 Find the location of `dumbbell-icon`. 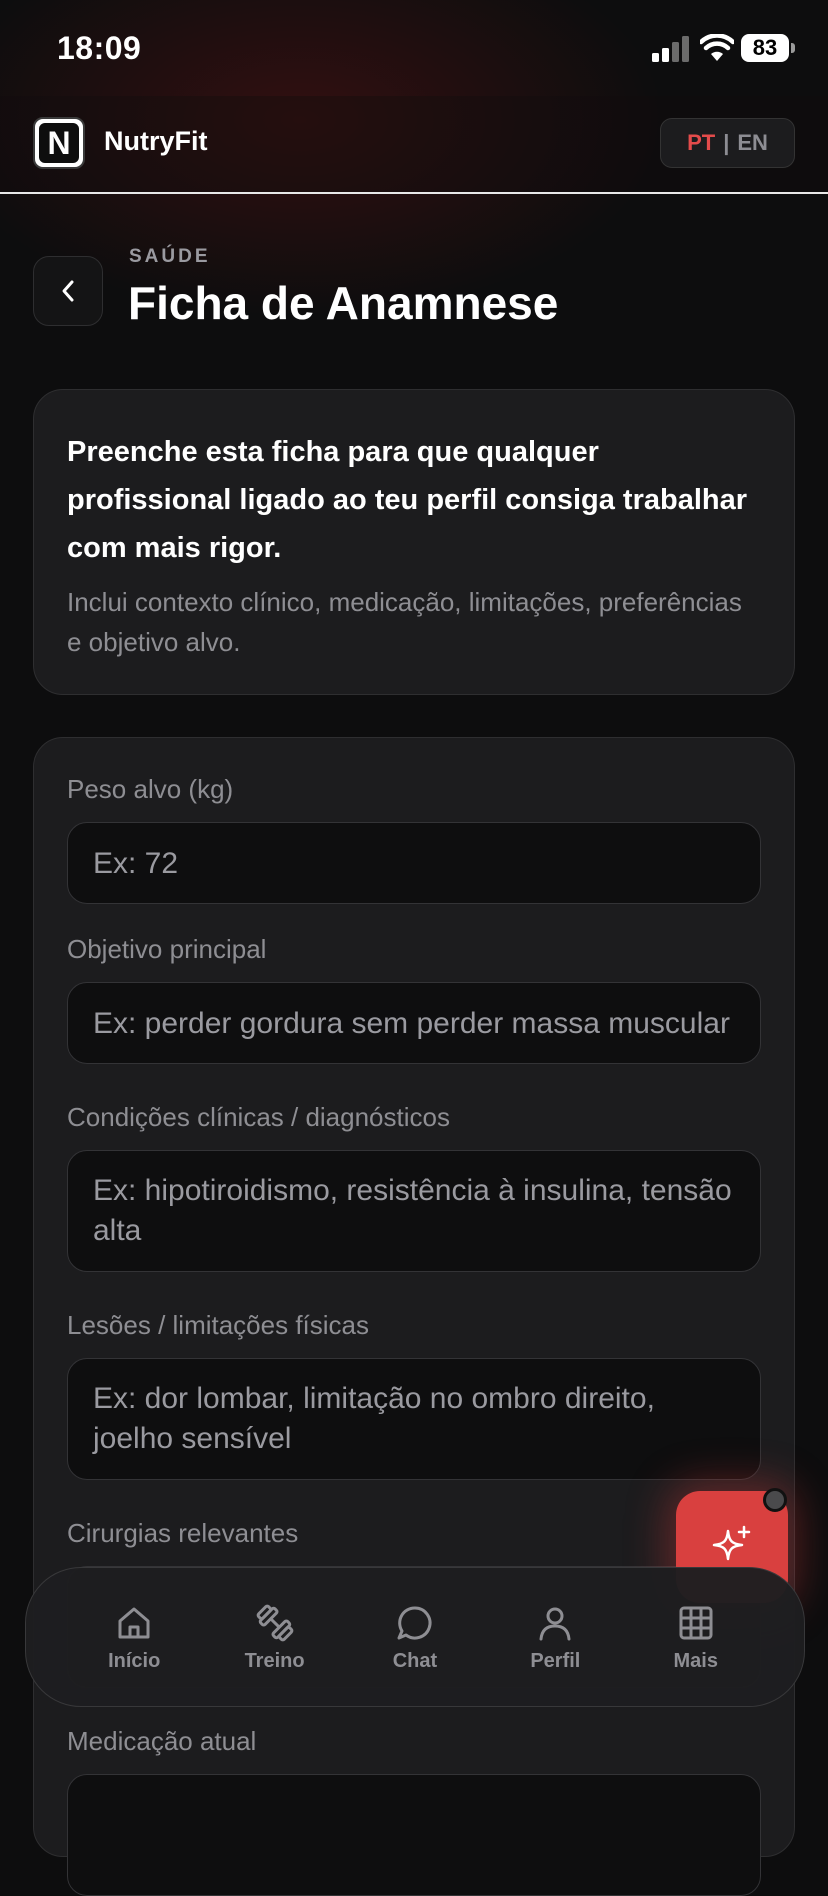

dumbbell-icon is located at coordinates (274, 1622).